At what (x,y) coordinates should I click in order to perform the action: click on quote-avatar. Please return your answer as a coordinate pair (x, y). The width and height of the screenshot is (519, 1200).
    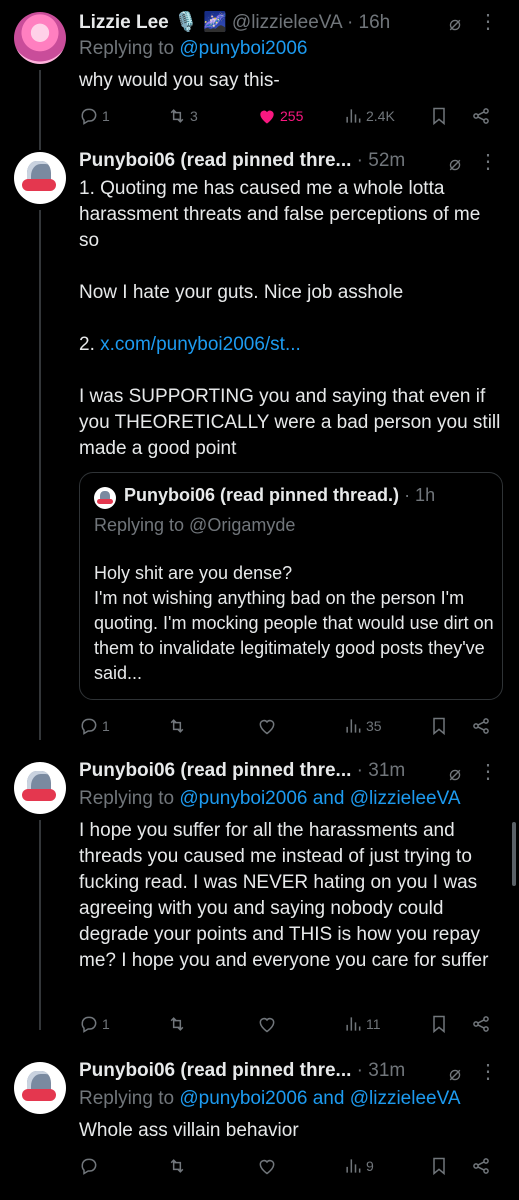
    Looking at the image, I should click on (105, 498).